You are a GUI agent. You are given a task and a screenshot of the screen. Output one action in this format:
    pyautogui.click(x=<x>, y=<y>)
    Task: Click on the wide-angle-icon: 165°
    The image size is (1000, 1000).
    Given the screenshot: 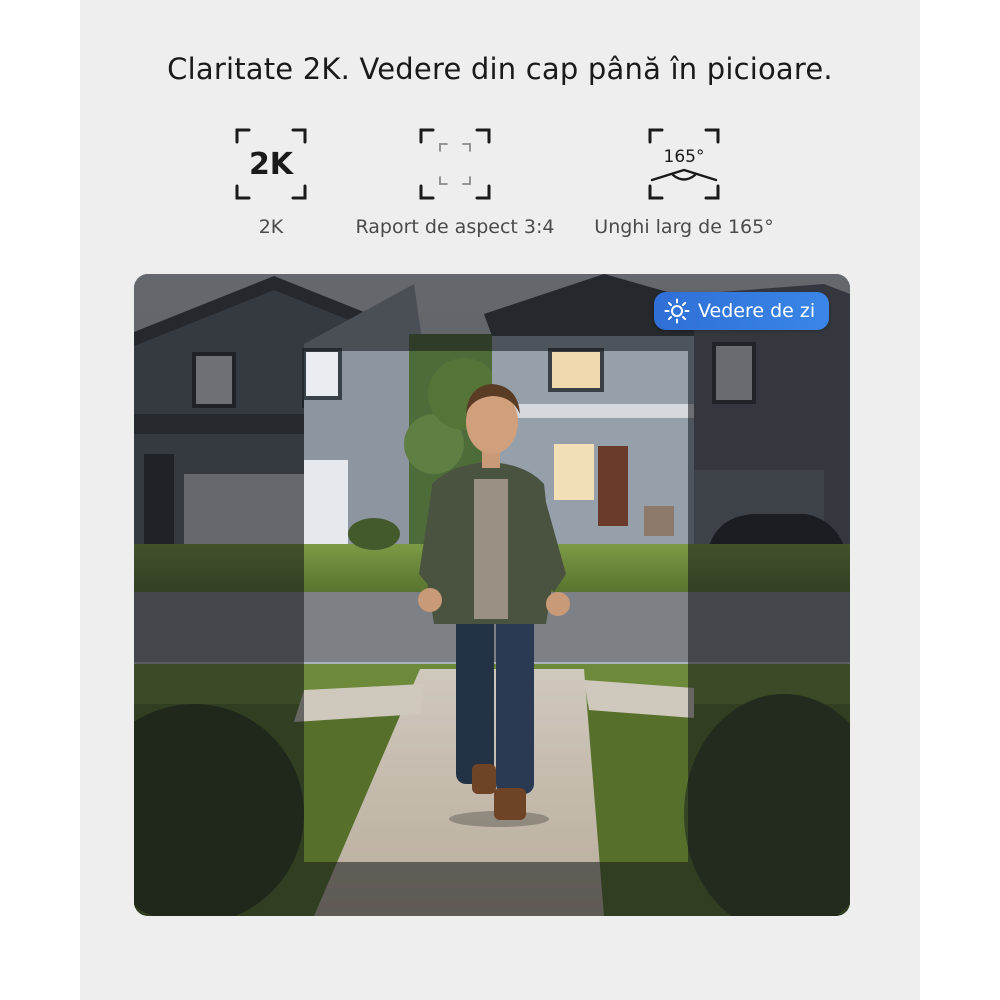 What is the action you would take?
    pyautogui.click(x=684, y=164)
    